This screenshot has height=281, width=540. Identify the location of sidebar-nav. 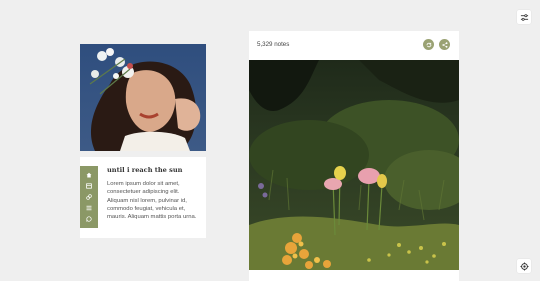
(89, 197).